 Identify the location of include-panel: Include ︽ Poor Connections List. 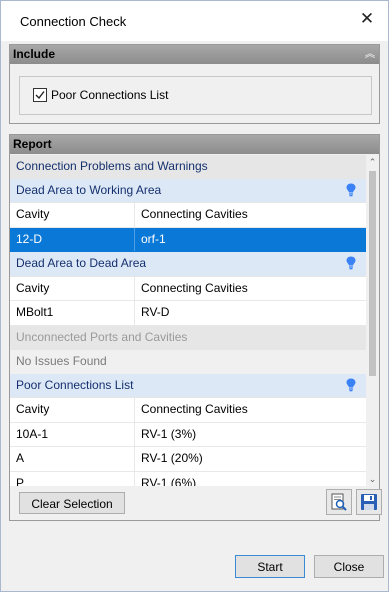
(194, 84).